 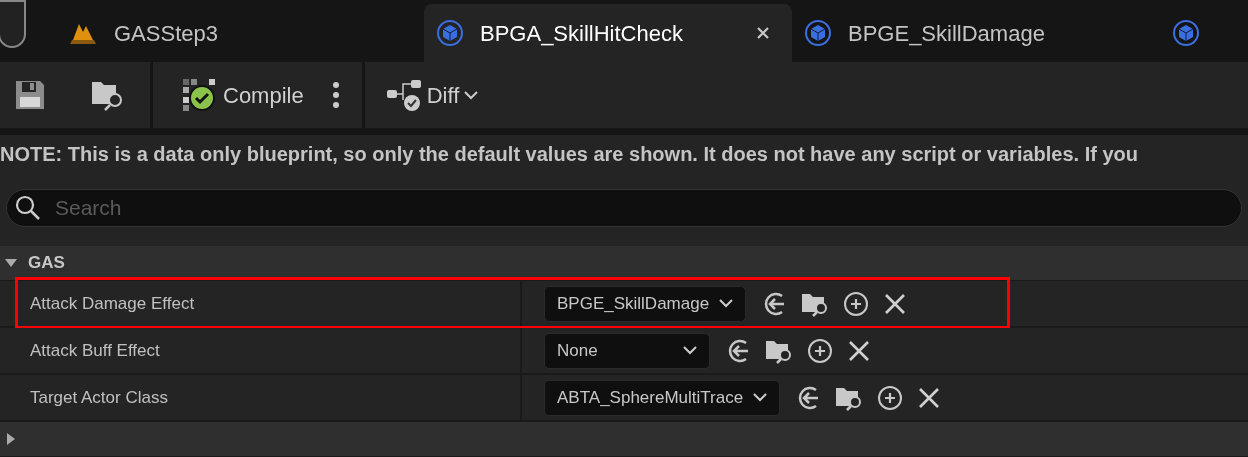 I want to click on editor-tab: GASStep3, so click(x=240, y=33).